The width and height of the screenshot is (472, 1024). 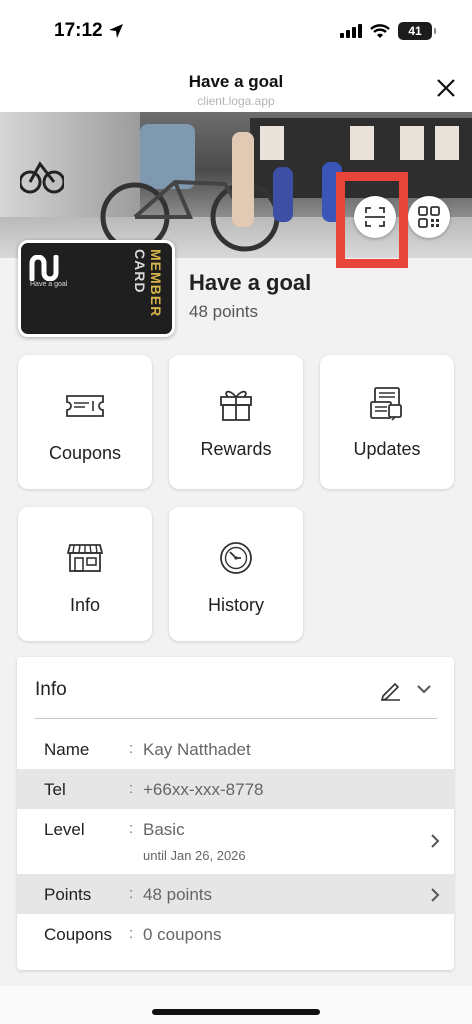 I want to click on bottom-safe-area, so click(x=236, y=1005).